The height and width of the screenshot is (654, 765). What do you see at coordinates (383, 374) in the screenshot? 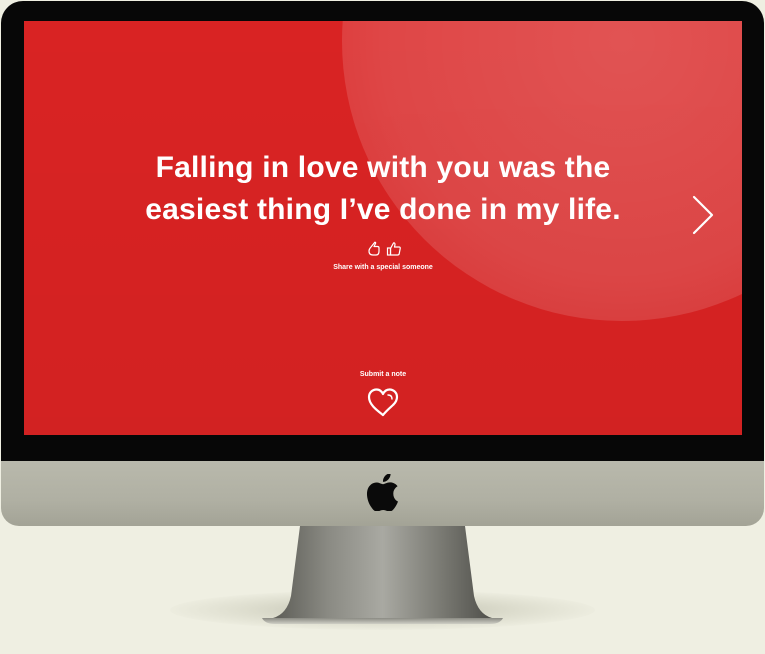
I see `submit-note-label: Submit a note` at bounding box center [383, 374].